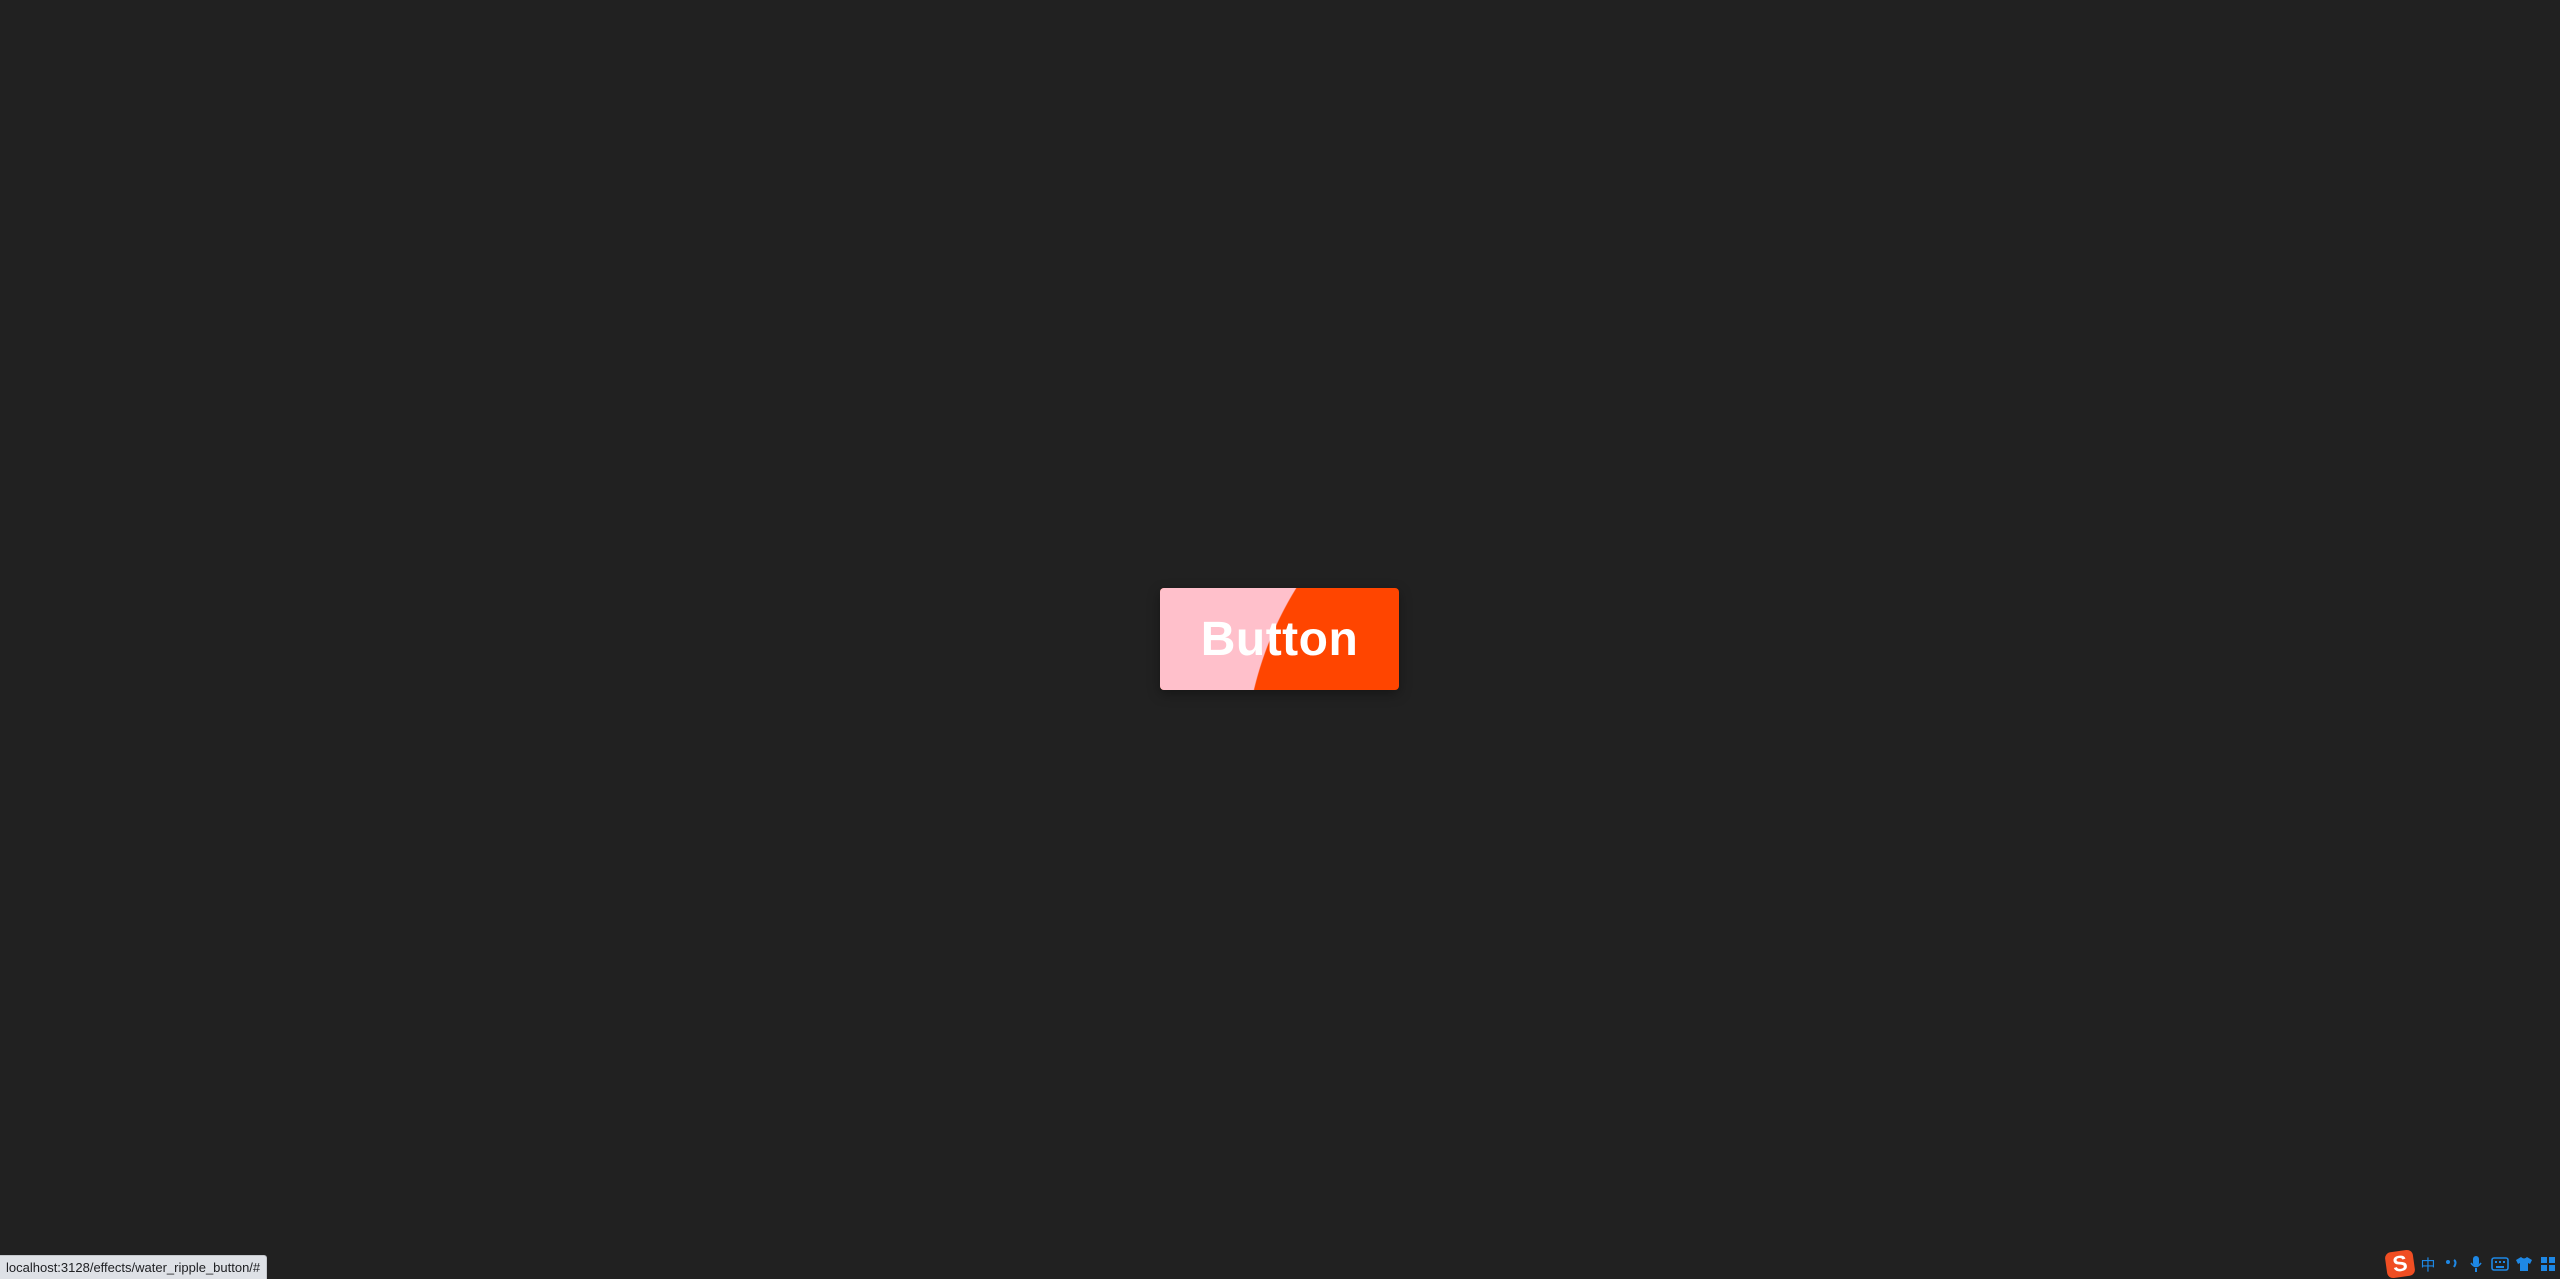  Describe the element at coordinates (2400, 1264) in the screenshot. I see `ime-logo-icon: S` at that location.